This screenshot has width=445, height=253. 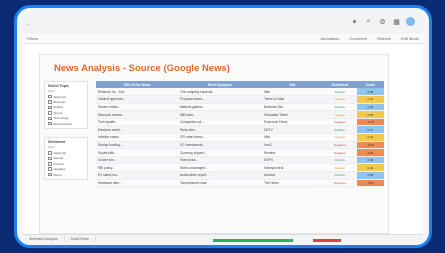 What do you see at coordinates (142, 68) in the screenshot?
I see `dashboard-title: News Analysis - Source (Google News)` at bounding box center [142, 68].